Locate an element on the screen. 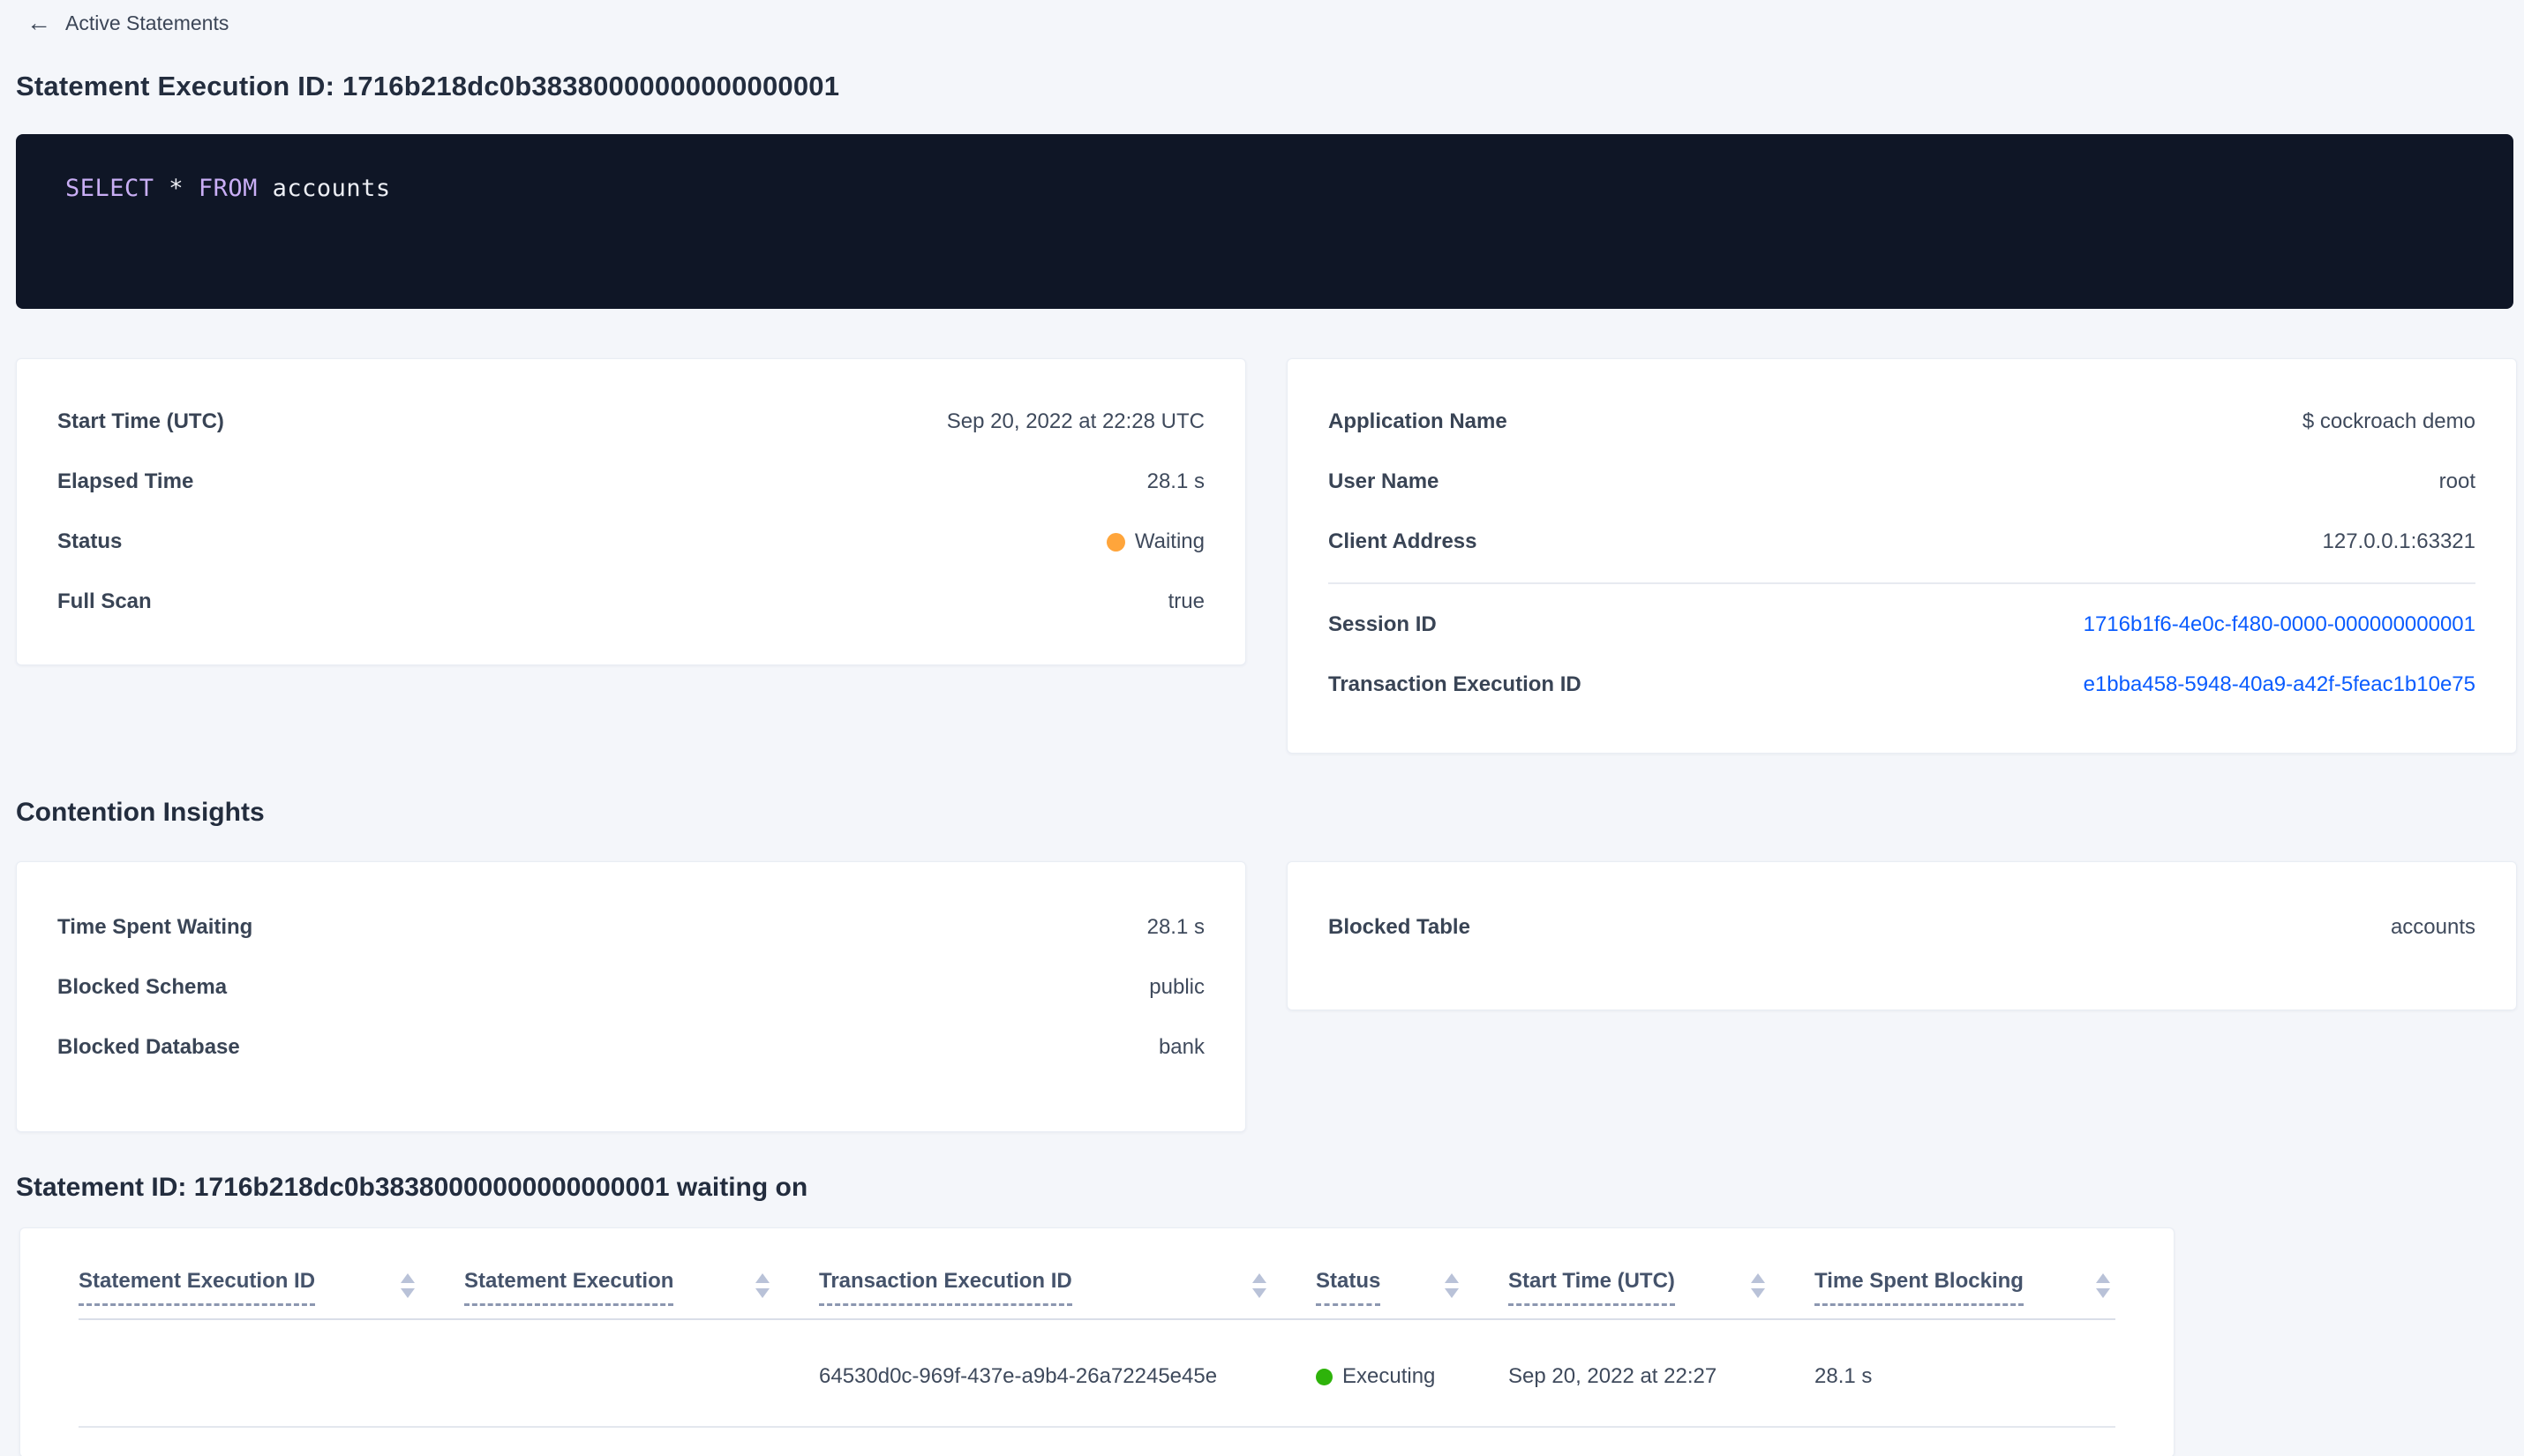 This screenshot has width=2524, height=1456. column-header-transaction-execution-id: Transaction Execution ID is located at coordinates (1067, 1274).